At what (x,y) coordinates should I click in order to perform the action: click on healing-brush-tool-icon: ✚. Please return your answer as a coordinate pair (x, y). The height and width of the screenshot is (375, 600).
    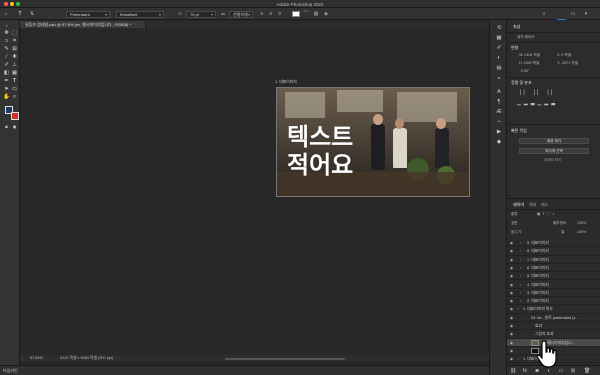
    Looking at the image, I should click on (14, 57).